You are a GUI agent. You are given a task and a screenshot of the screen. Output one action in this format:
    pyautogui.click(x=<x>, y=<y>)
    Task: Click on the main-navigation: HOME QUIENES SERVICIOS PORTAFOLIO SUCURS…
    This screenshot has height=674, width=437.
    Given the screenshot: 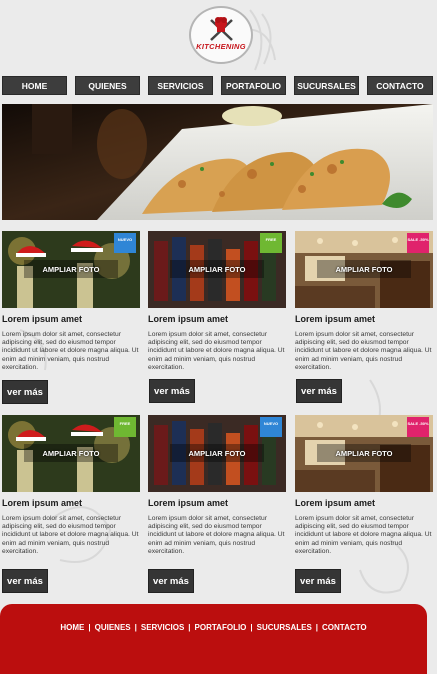 What is the action you would take?
    pyautogui.click(x=218, y=86)
    